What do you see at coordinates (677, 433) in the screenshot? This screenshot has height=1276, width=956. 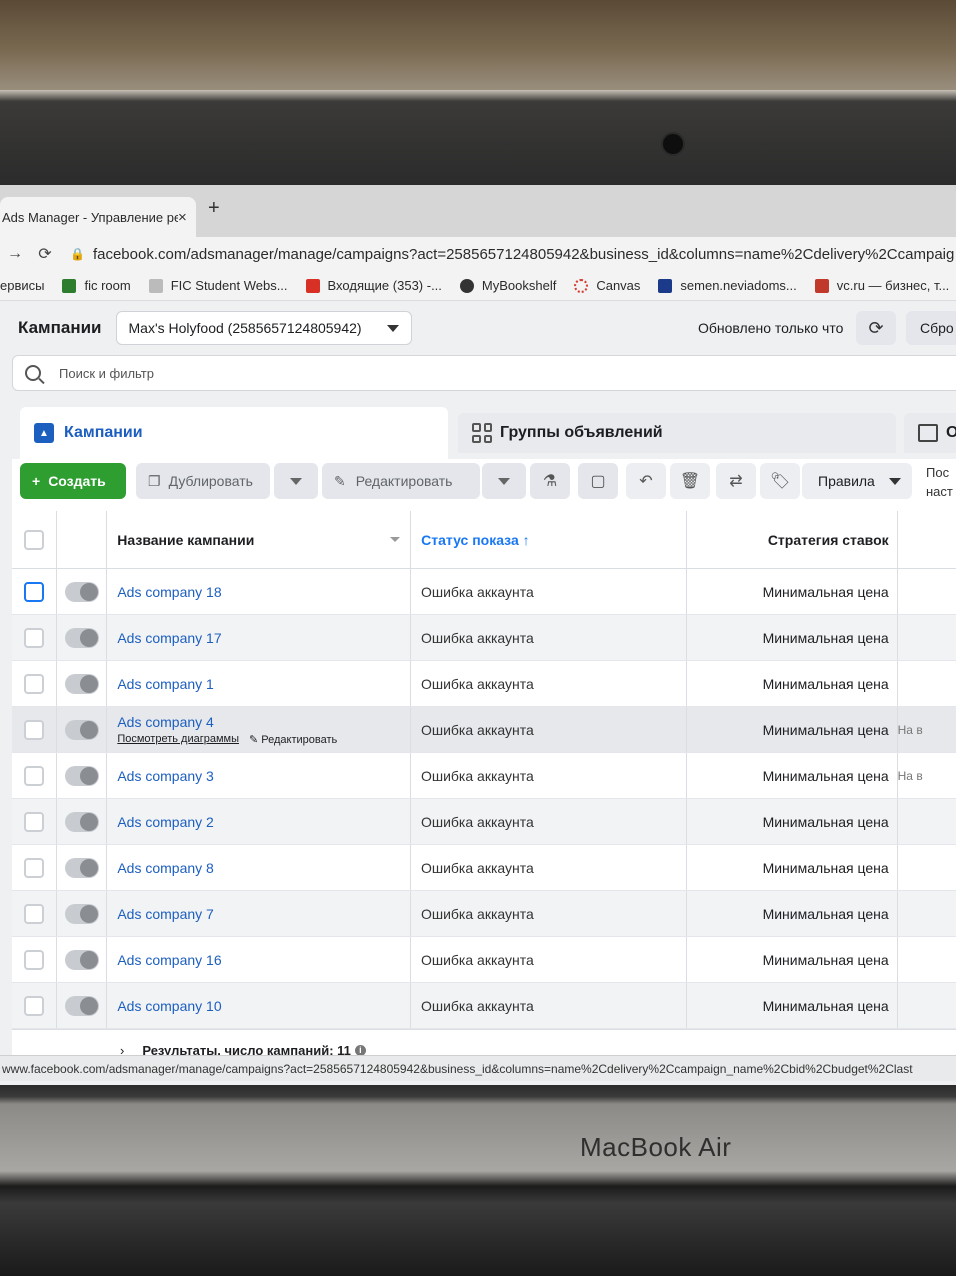 I see `tab-adsets: Группы объявлений` at bounding box center [677, 433].